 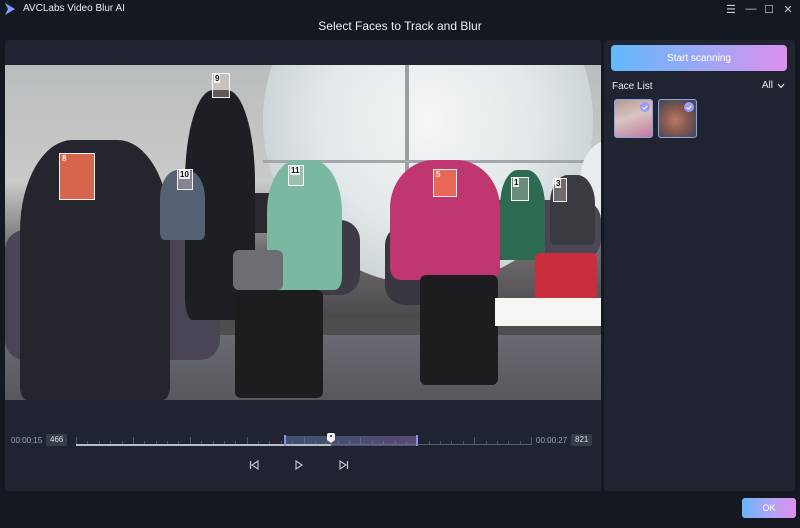 What do you see at coordinates (203, 445) in the screenshot?
I see `played-progress` at bounding box center [203, 445].